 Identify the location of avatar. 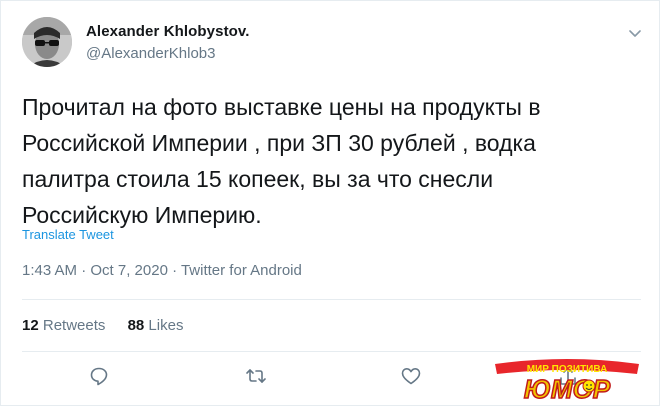
(47, 42).